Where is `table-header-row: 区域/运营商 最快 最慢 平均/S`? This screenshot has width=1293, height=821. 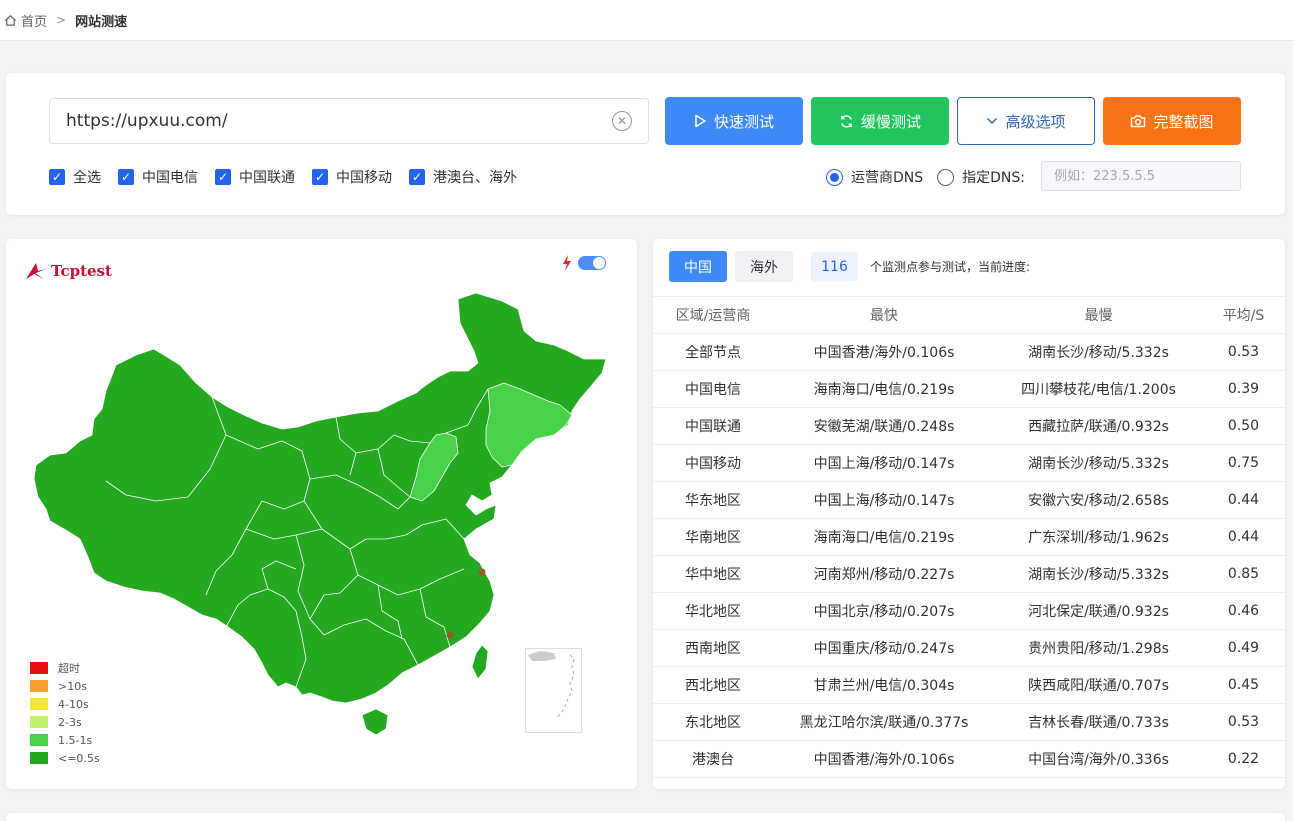 table-header-row: 区域/运营商 最快 最慢 平均/S is located at coordinates (969, 315).